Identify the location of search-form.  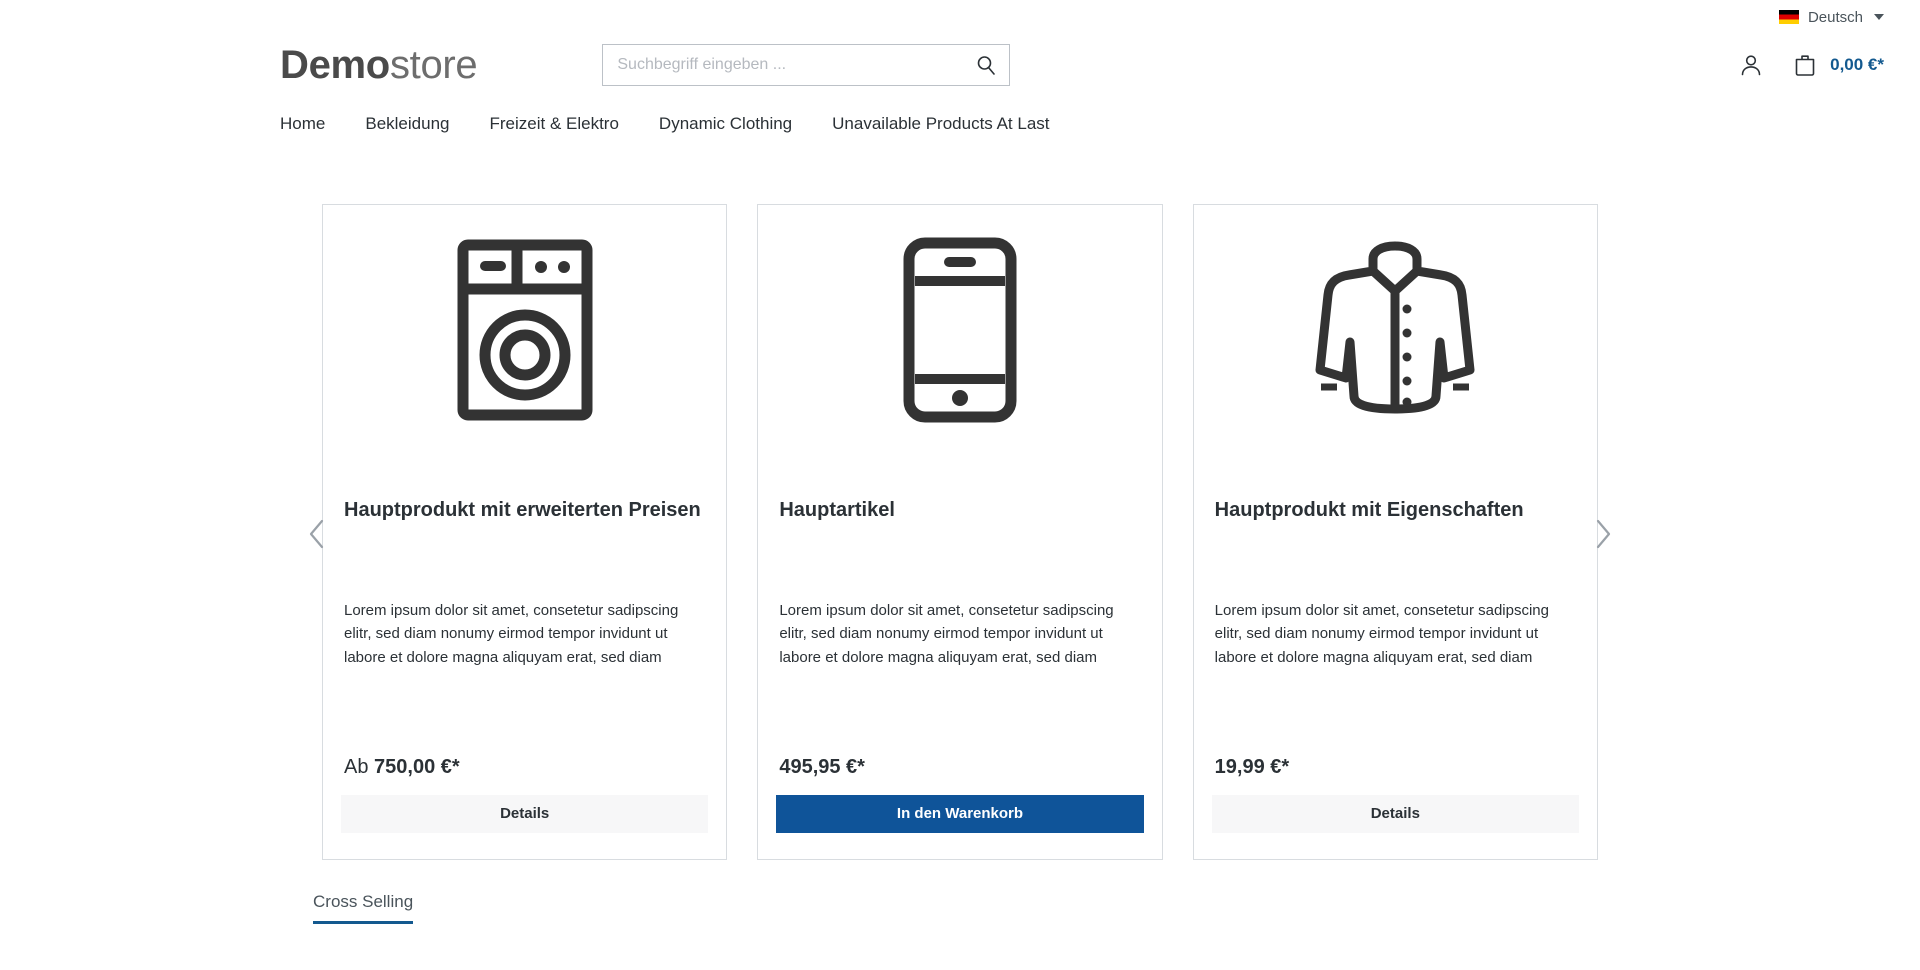
(806, 65).